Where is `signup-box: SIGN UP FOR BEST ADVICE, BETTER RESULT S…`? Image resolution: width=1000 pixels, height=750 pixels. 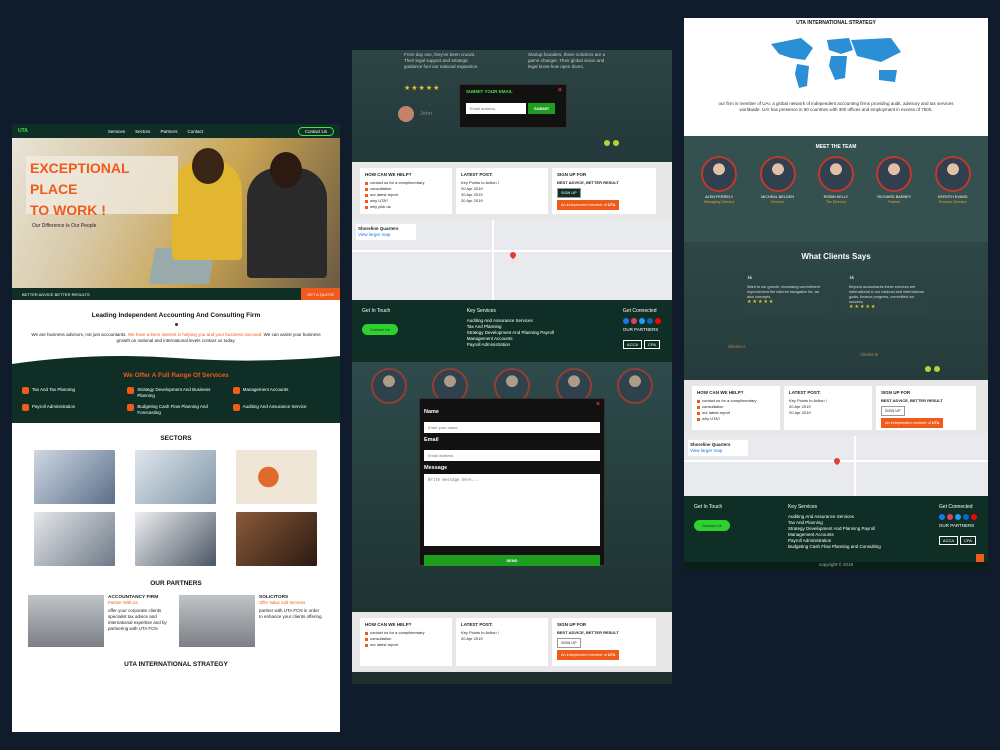
signup-box: SIGN UP FOR BEST ADVICE, BETTER RESULT S… is located at coordinates (604, 642).